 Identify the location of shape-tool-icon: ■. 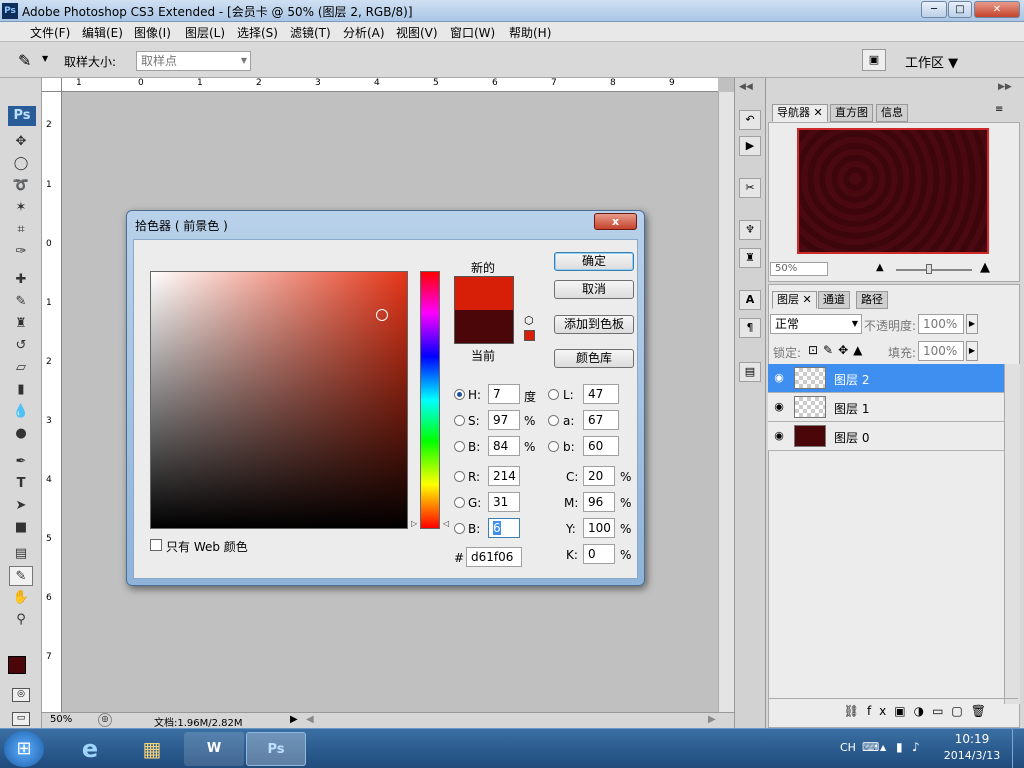
(21, 528).